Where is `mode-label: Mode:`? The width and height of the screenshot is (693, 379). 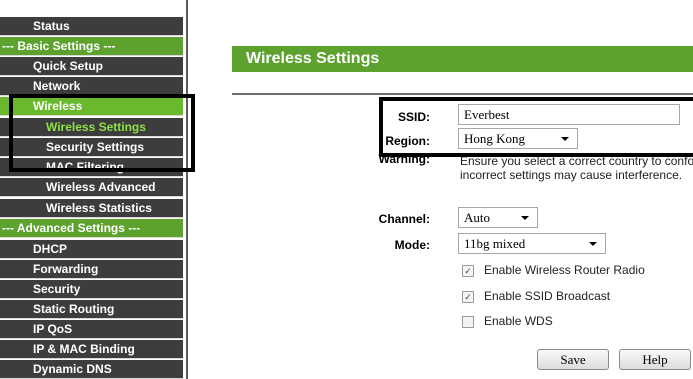 mode-label: Mode: is located at coordinates (412, 245).